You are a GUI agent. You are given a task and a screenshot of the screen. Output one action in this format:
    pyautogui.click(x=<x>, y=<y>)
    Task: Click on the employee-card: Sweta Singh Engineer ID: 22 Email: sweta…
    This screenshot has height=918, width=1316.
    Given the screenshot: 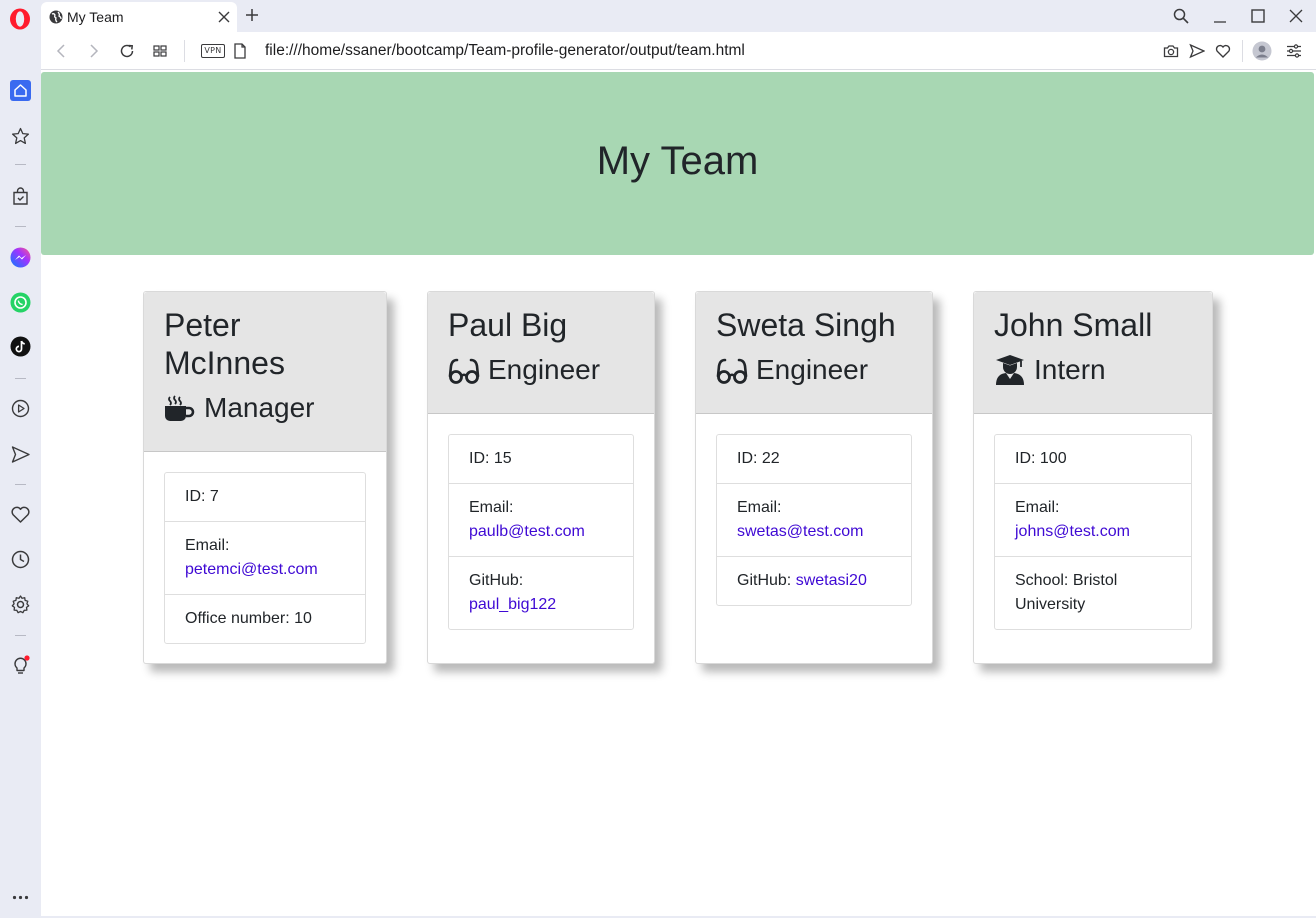 What is the action you would take?
    pyautogui.click(x=814, y=477)
    